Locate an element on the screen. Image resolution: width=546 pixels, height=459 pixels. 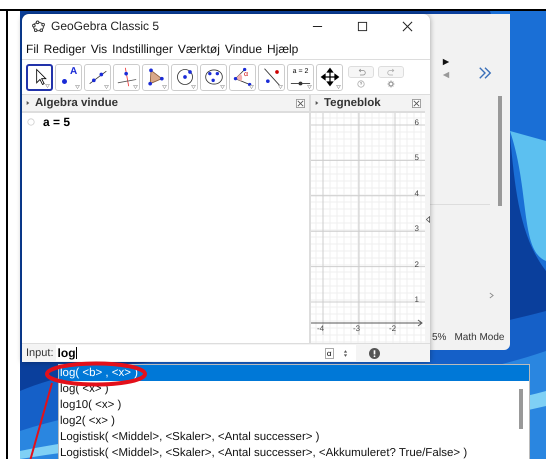
menu-item: Værktøj is located at coordinates (199, 49).